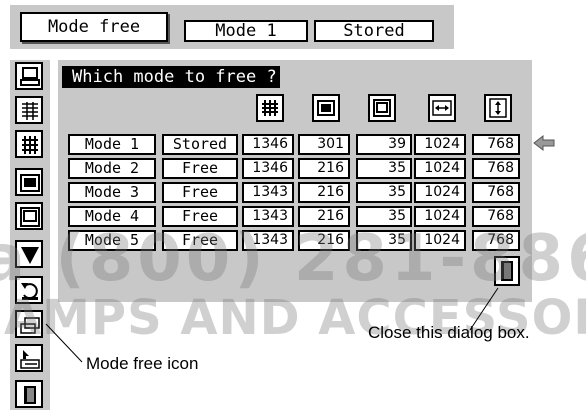 The height and width of the screenshot is (410, 586). What do you see at coordinates (326, 108) in the screenshot?
I see `frame-outer-icon` at bounding box center [326, 108].